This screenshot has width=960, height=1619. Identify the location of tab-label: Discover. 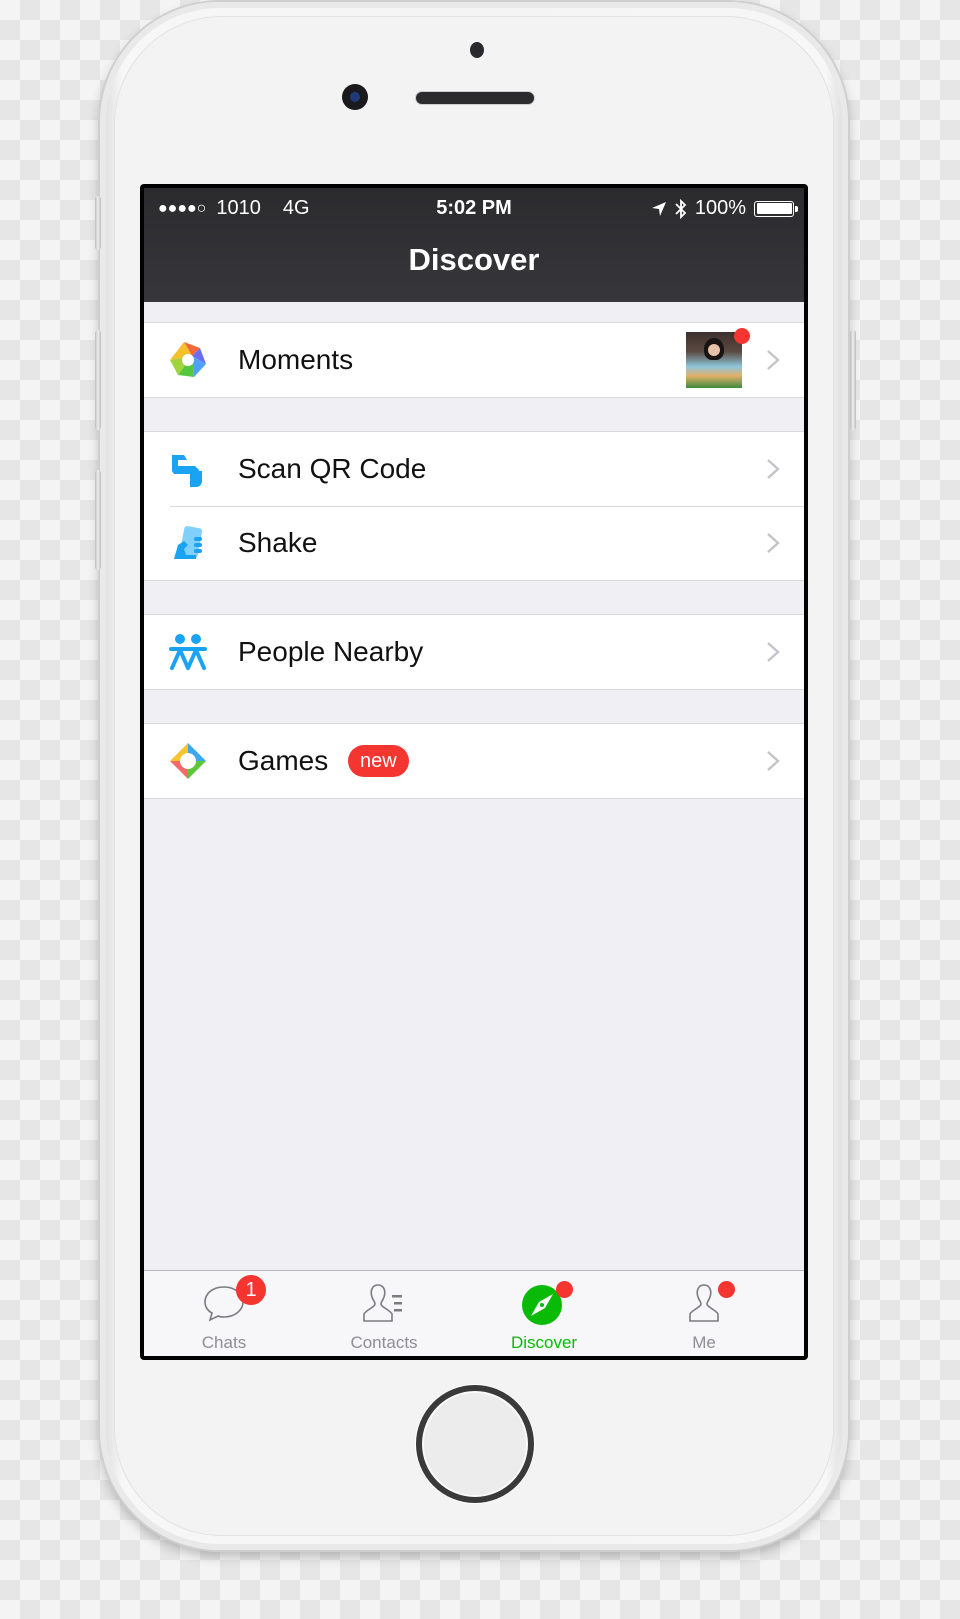
(544, 1342).